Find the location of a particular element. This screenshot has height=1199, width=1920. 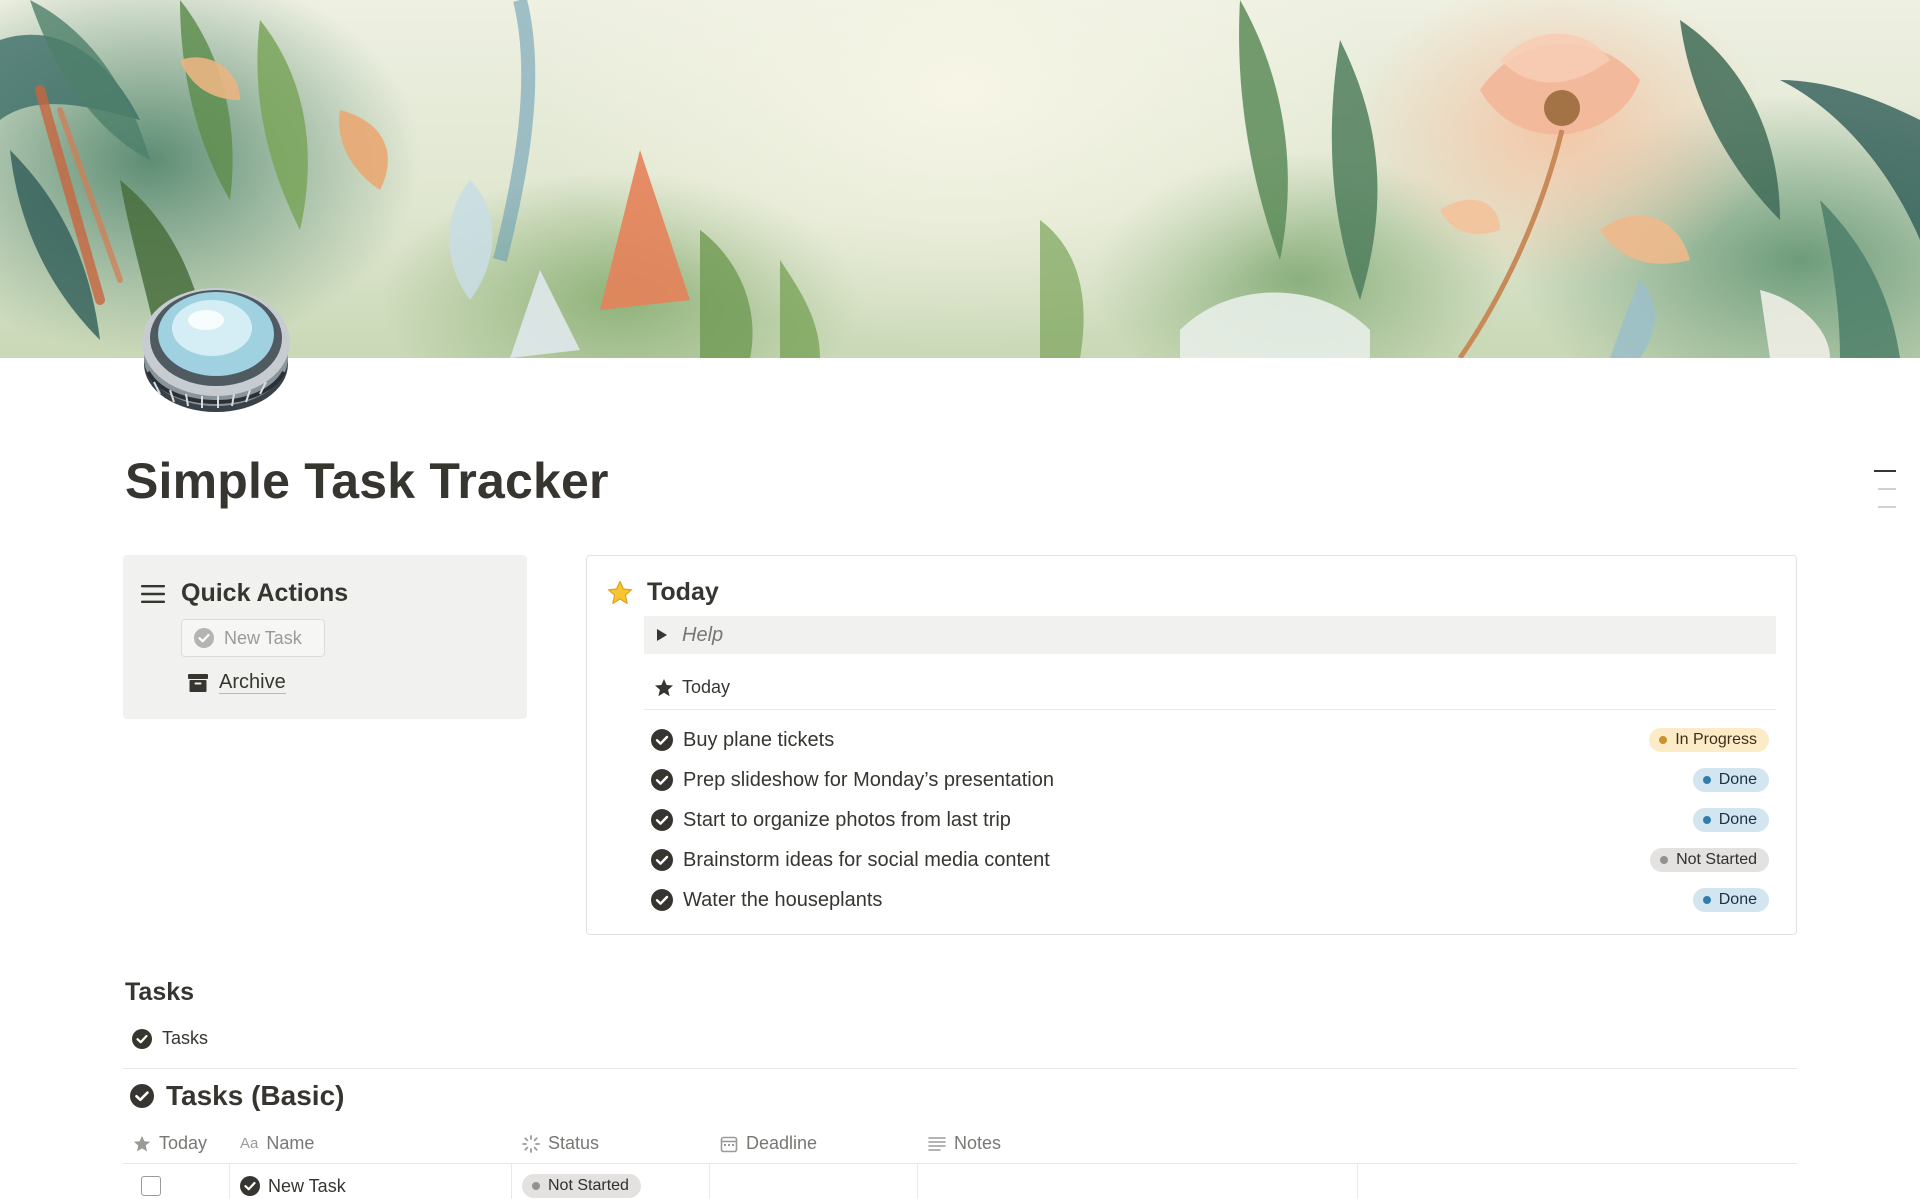

task-name: Prep slideshow for Monday’s presentation is located at coordinates (868, 779).